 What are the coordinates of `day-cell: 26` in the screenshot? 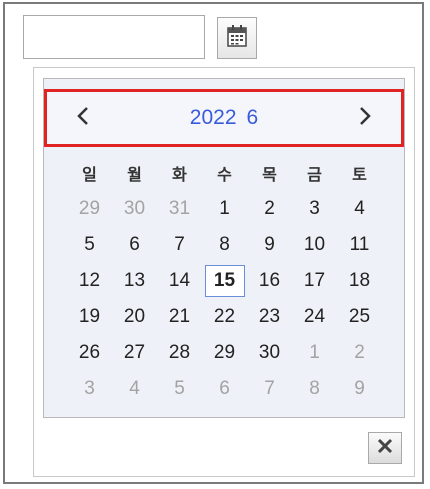 It's located at (89, 353).